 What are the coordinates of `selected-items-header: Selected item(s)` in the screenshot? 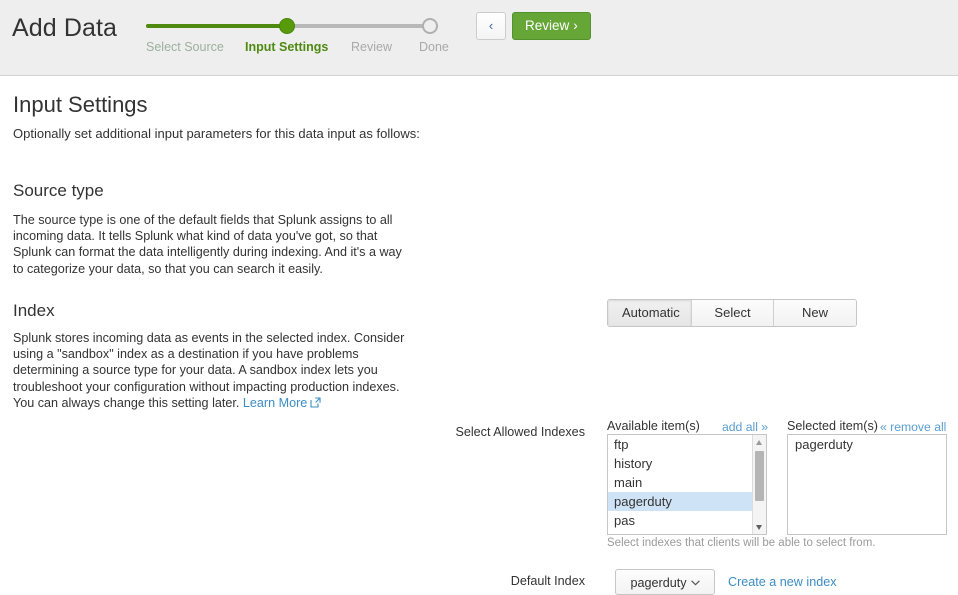 It's located at (832, 426).